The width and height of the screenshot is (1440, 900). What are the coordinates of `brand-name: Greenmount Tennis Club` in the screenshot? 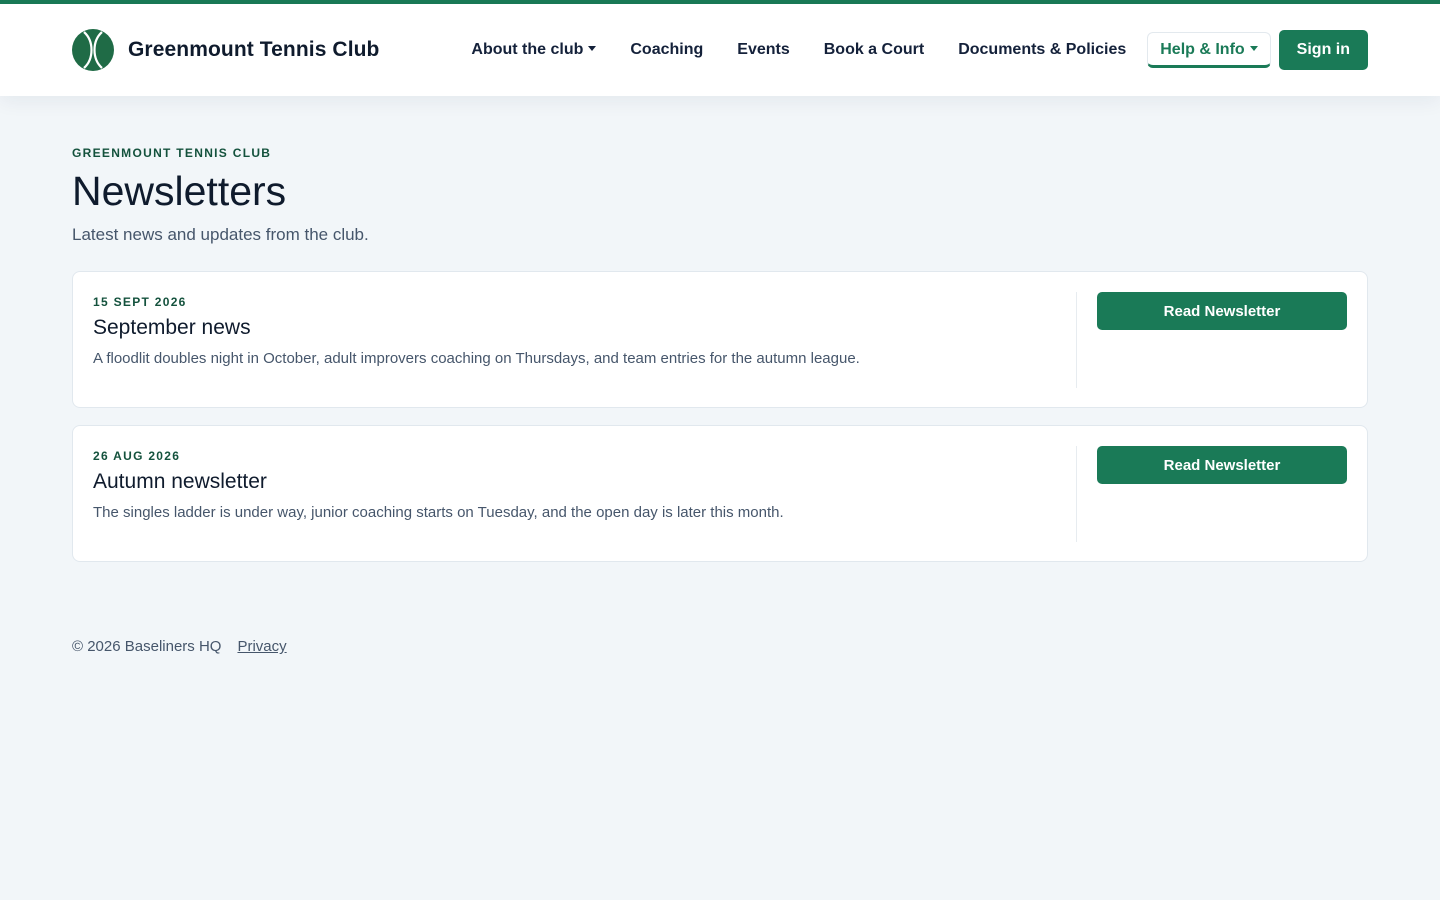 It's located at (254, 49).